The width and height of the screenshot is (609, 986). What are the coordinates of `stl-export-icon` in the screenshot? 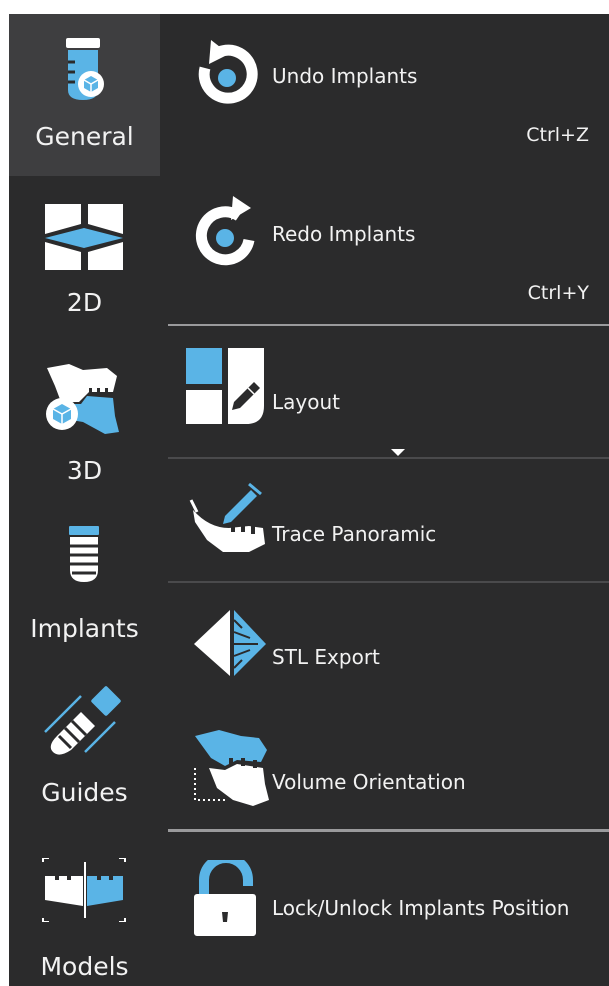 It's located at (230, 646).